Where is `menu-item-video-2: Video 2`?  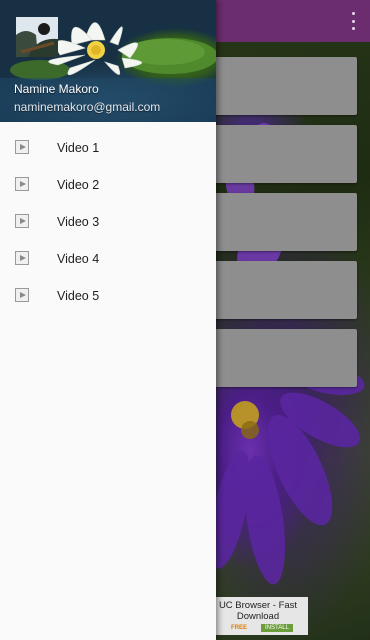 menu-item-video-2: Video 2 is located at coordinates (108, 184).